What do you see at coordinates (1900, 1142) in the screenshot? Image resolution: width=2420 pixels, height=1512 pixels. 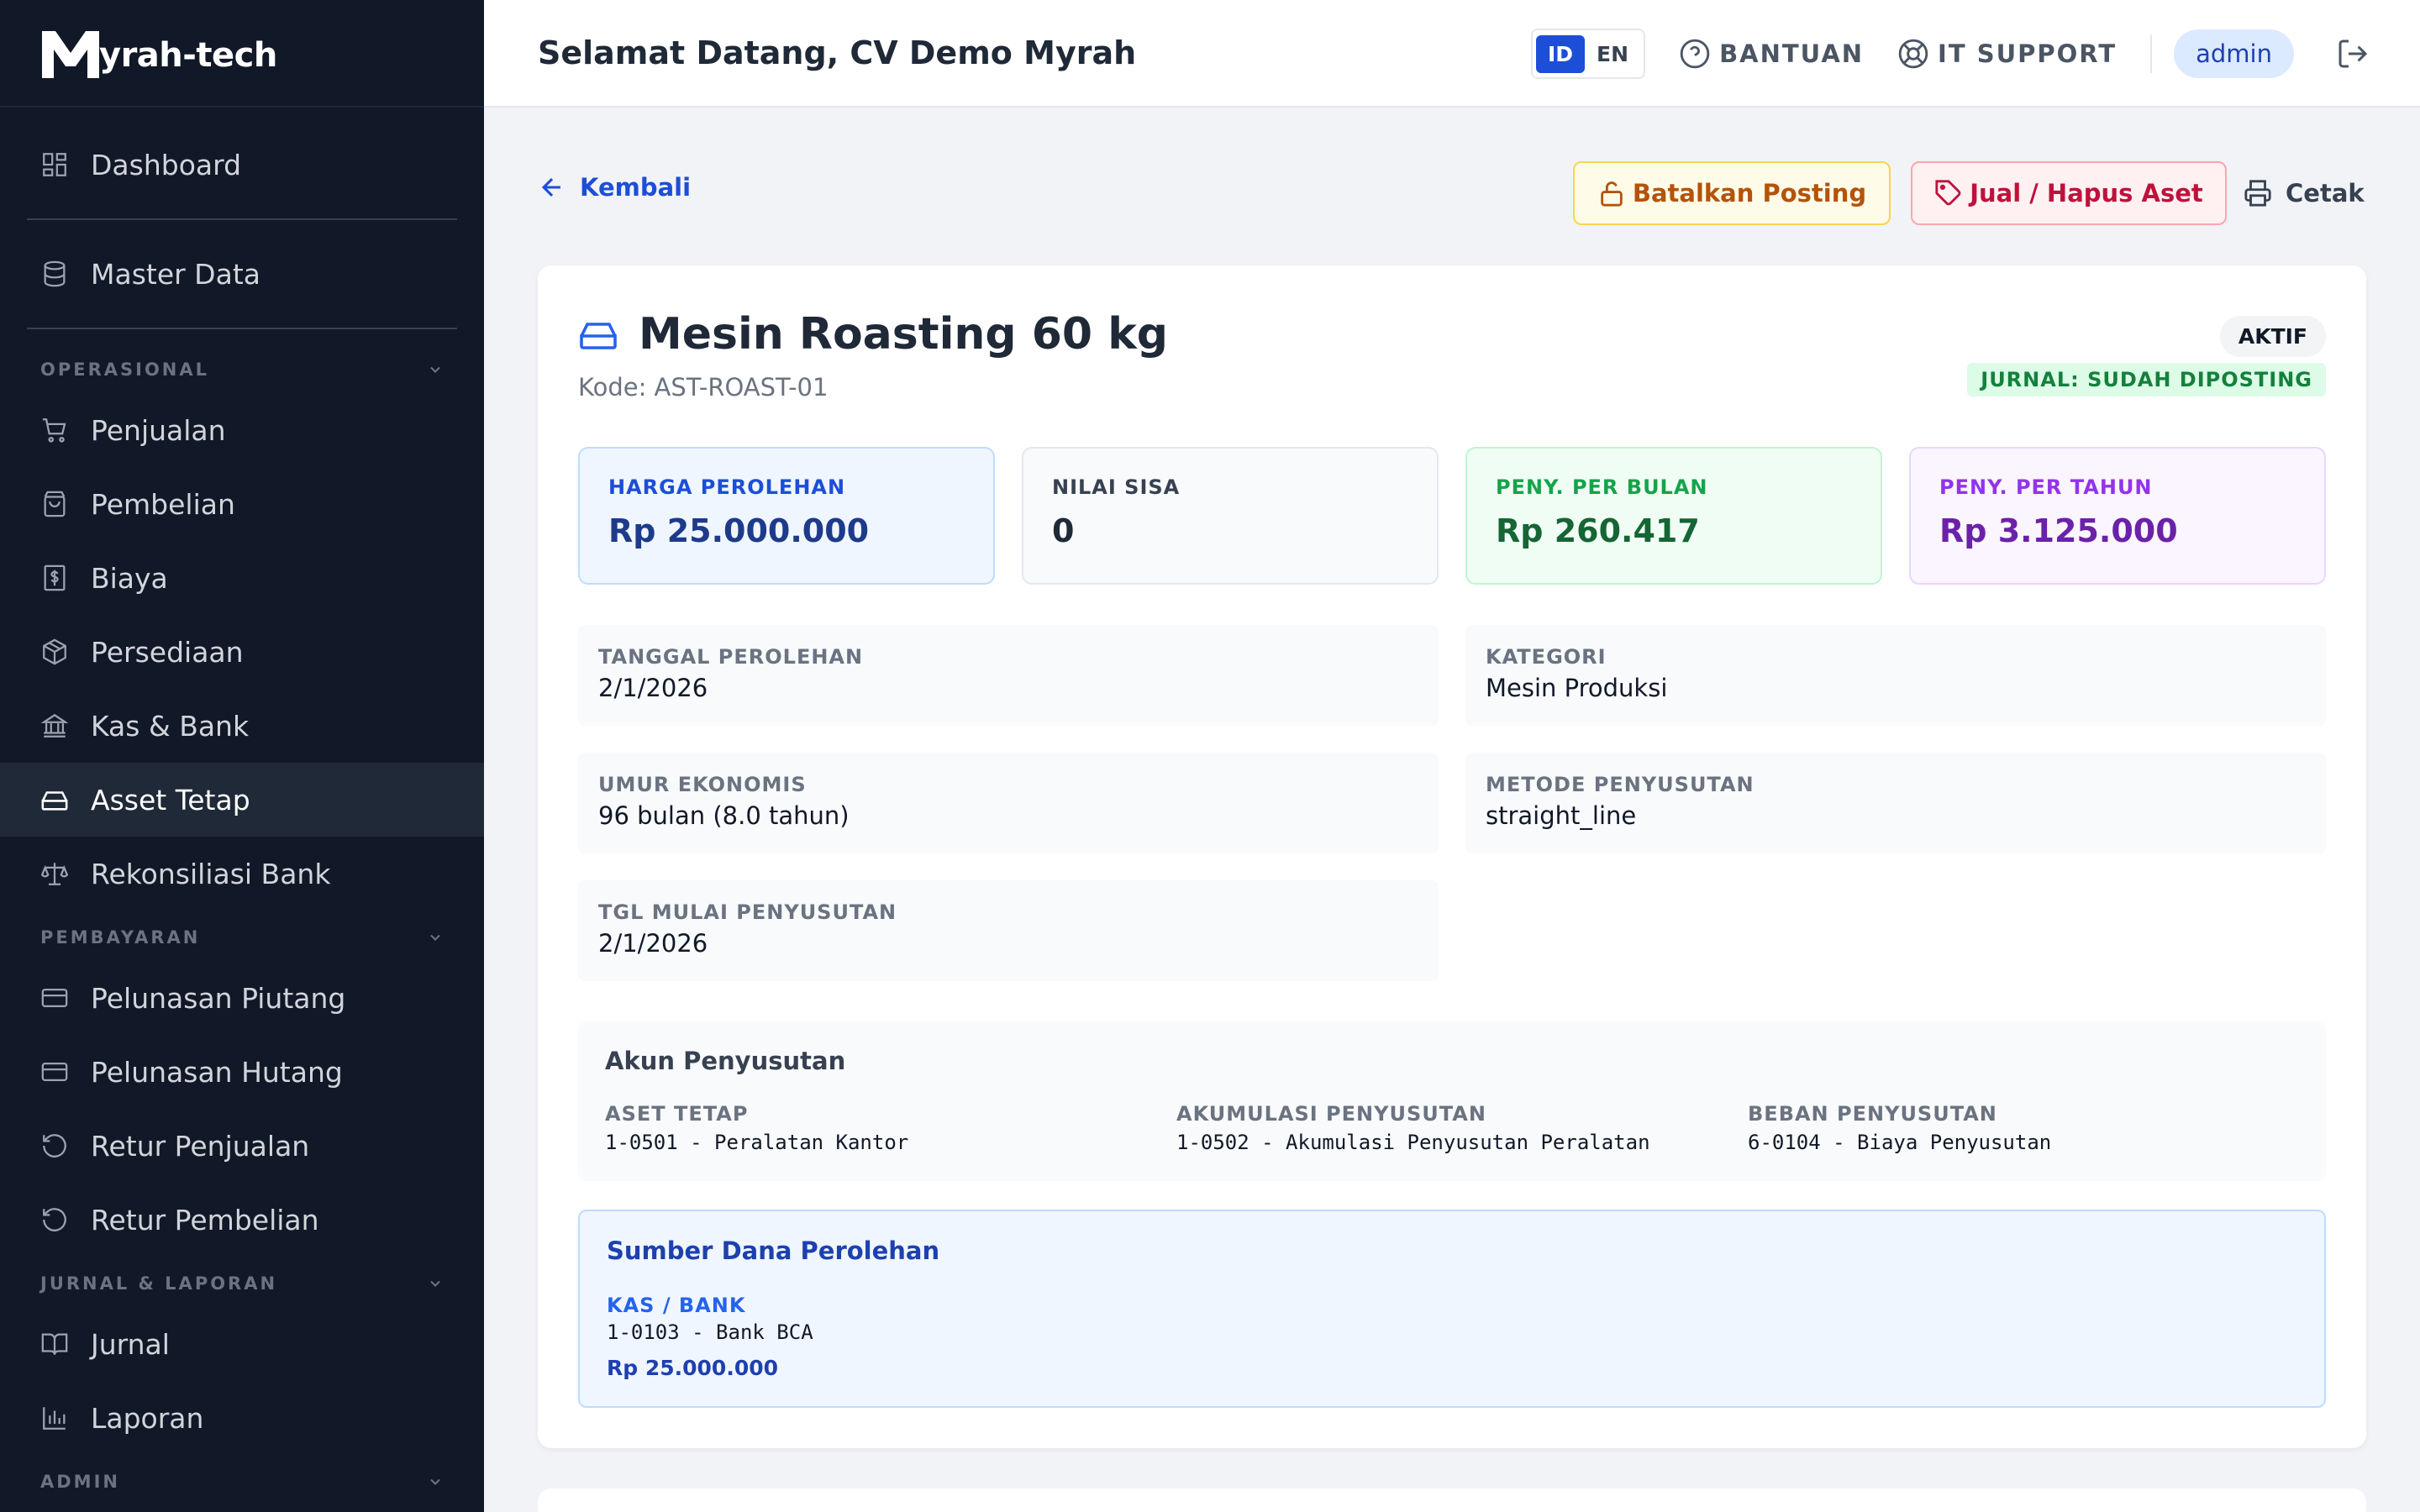 I see `account-value: 6-0104 - Biaya Penyusutan` at bounding box center [1900, 1142].